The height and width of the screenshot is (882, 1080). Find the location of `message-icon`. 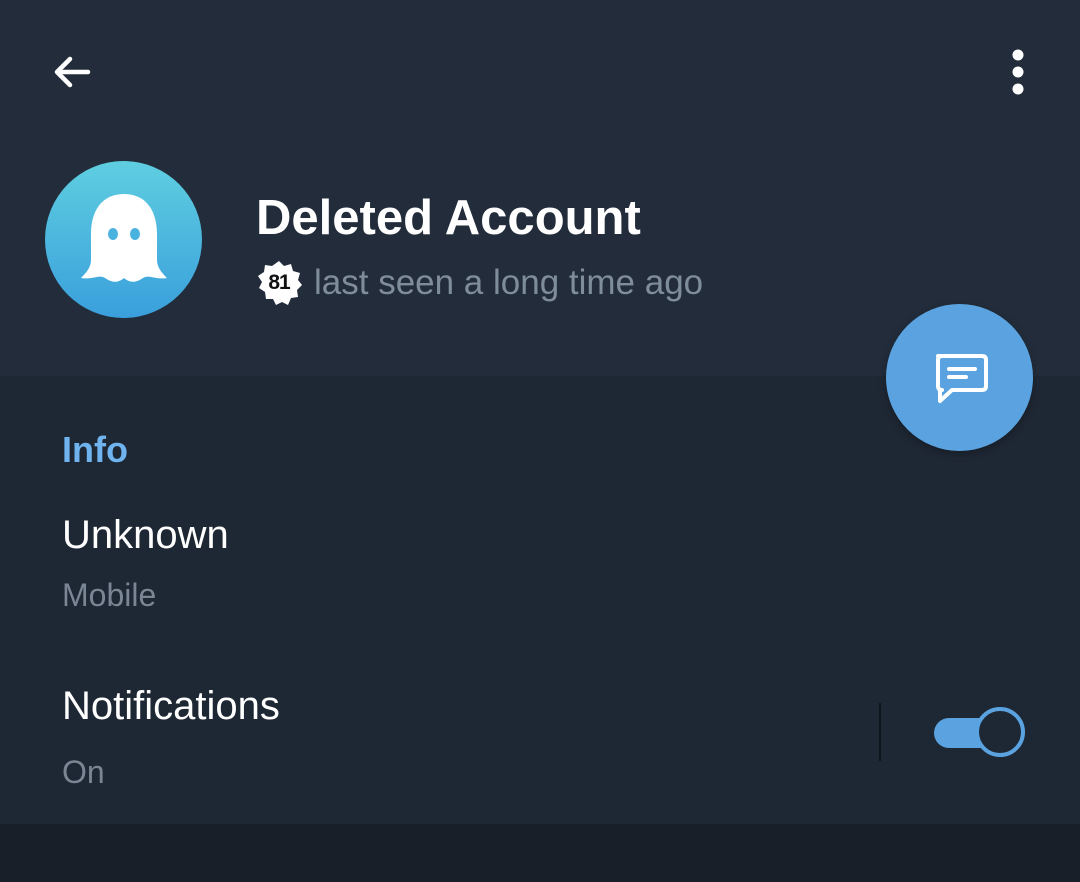

message-icon is located at coordinates (961, 378).